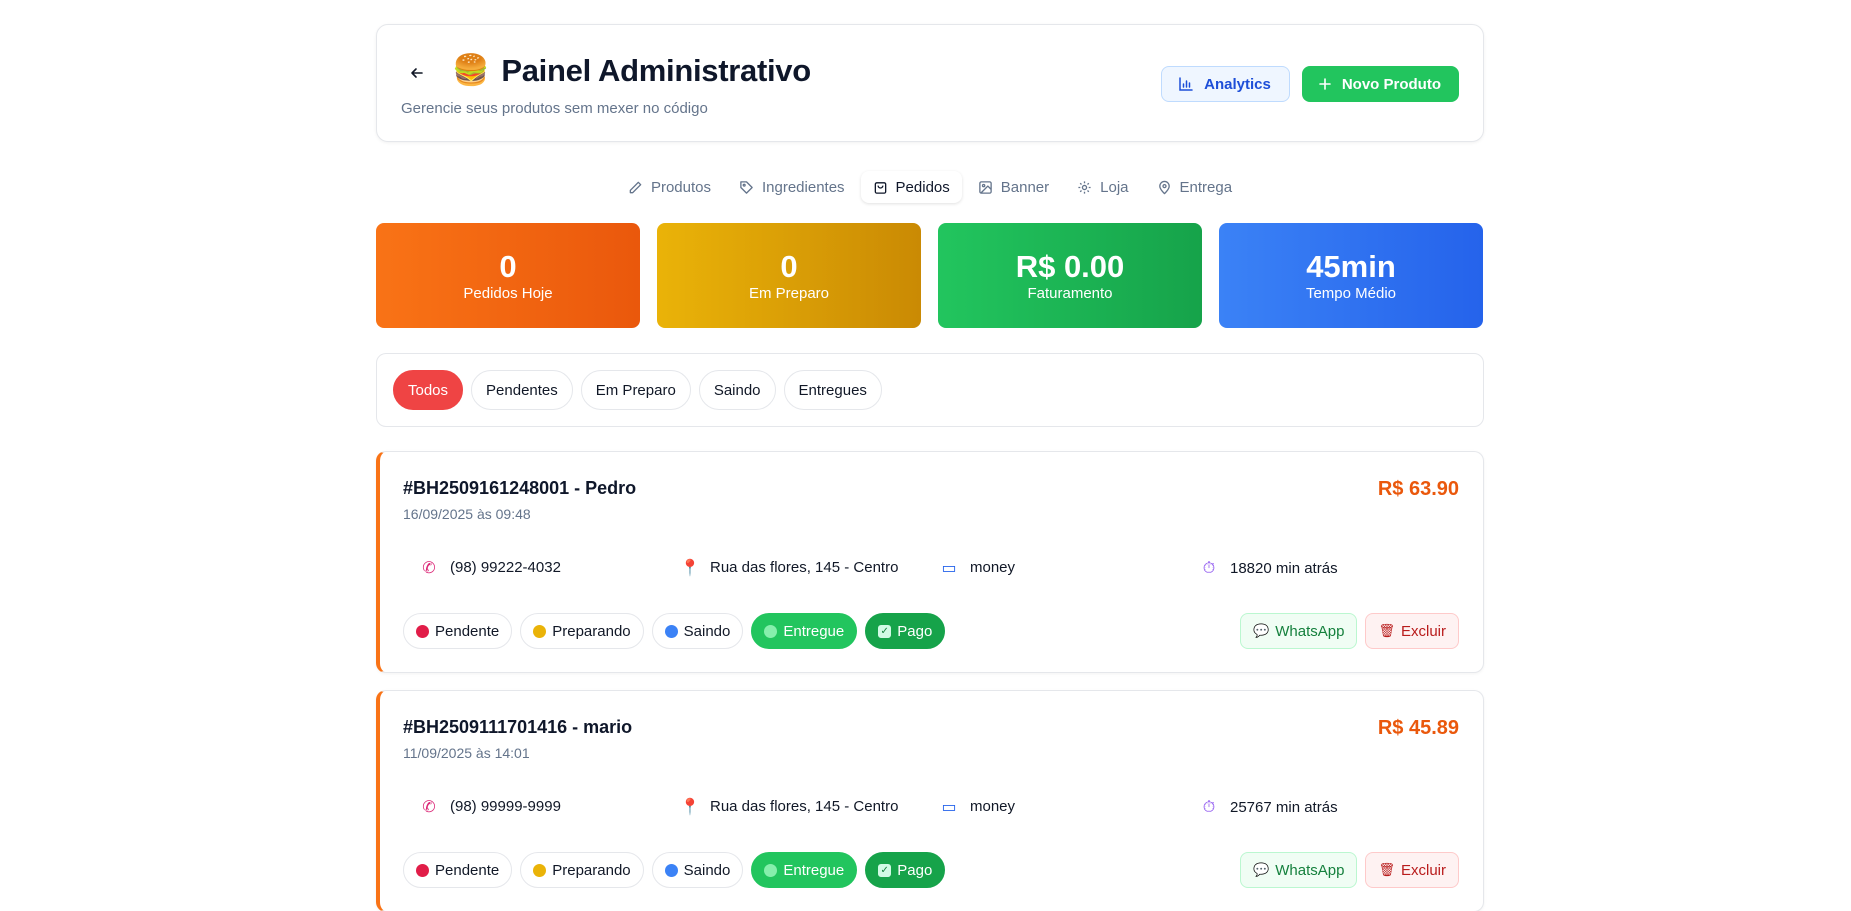 This screenshot has height=911, width=1851. I want to click on green-dot-icon, so click(771, 631).